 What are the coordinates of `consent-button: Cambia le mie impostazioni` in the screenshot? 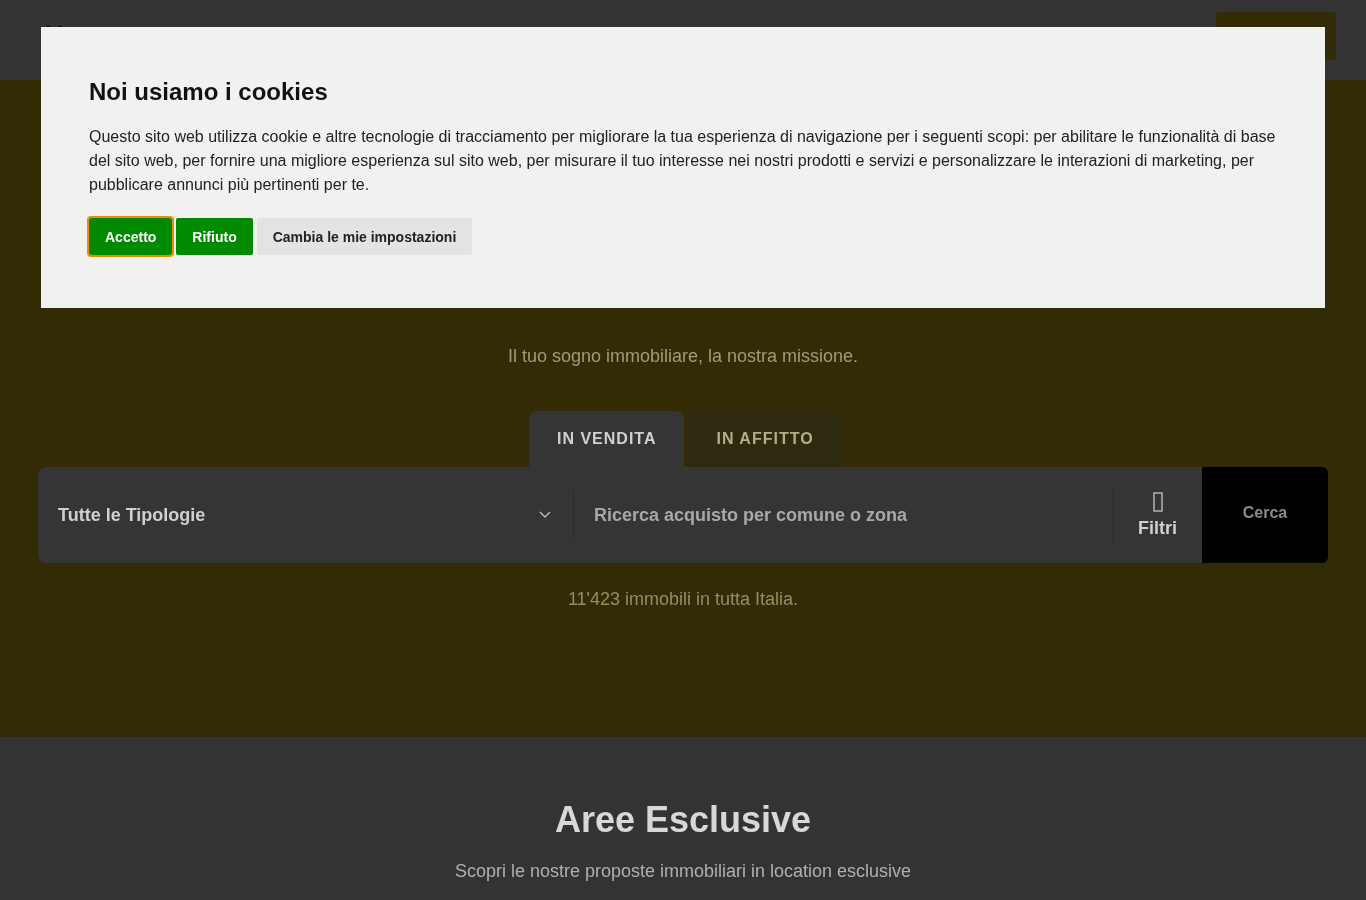 It's located at (364, 236).